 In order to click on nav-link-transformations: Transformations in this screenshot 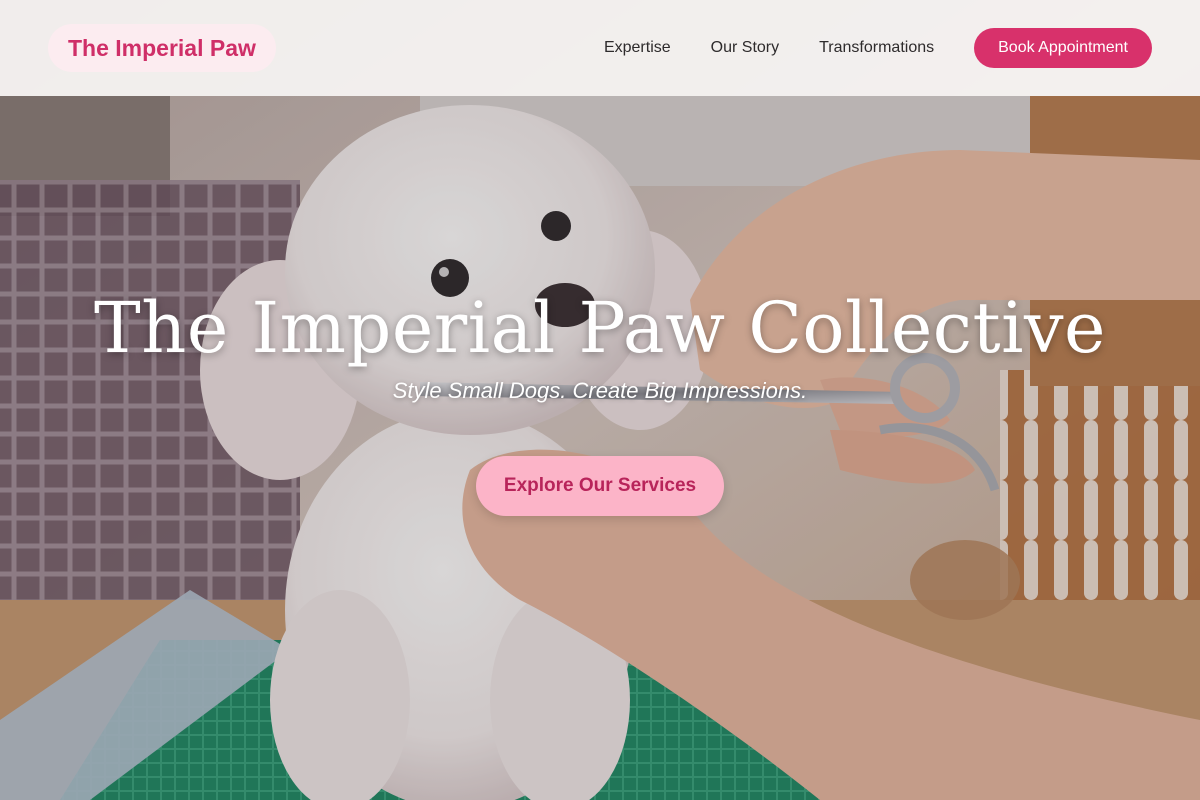, I will do `click(876, 48)`.